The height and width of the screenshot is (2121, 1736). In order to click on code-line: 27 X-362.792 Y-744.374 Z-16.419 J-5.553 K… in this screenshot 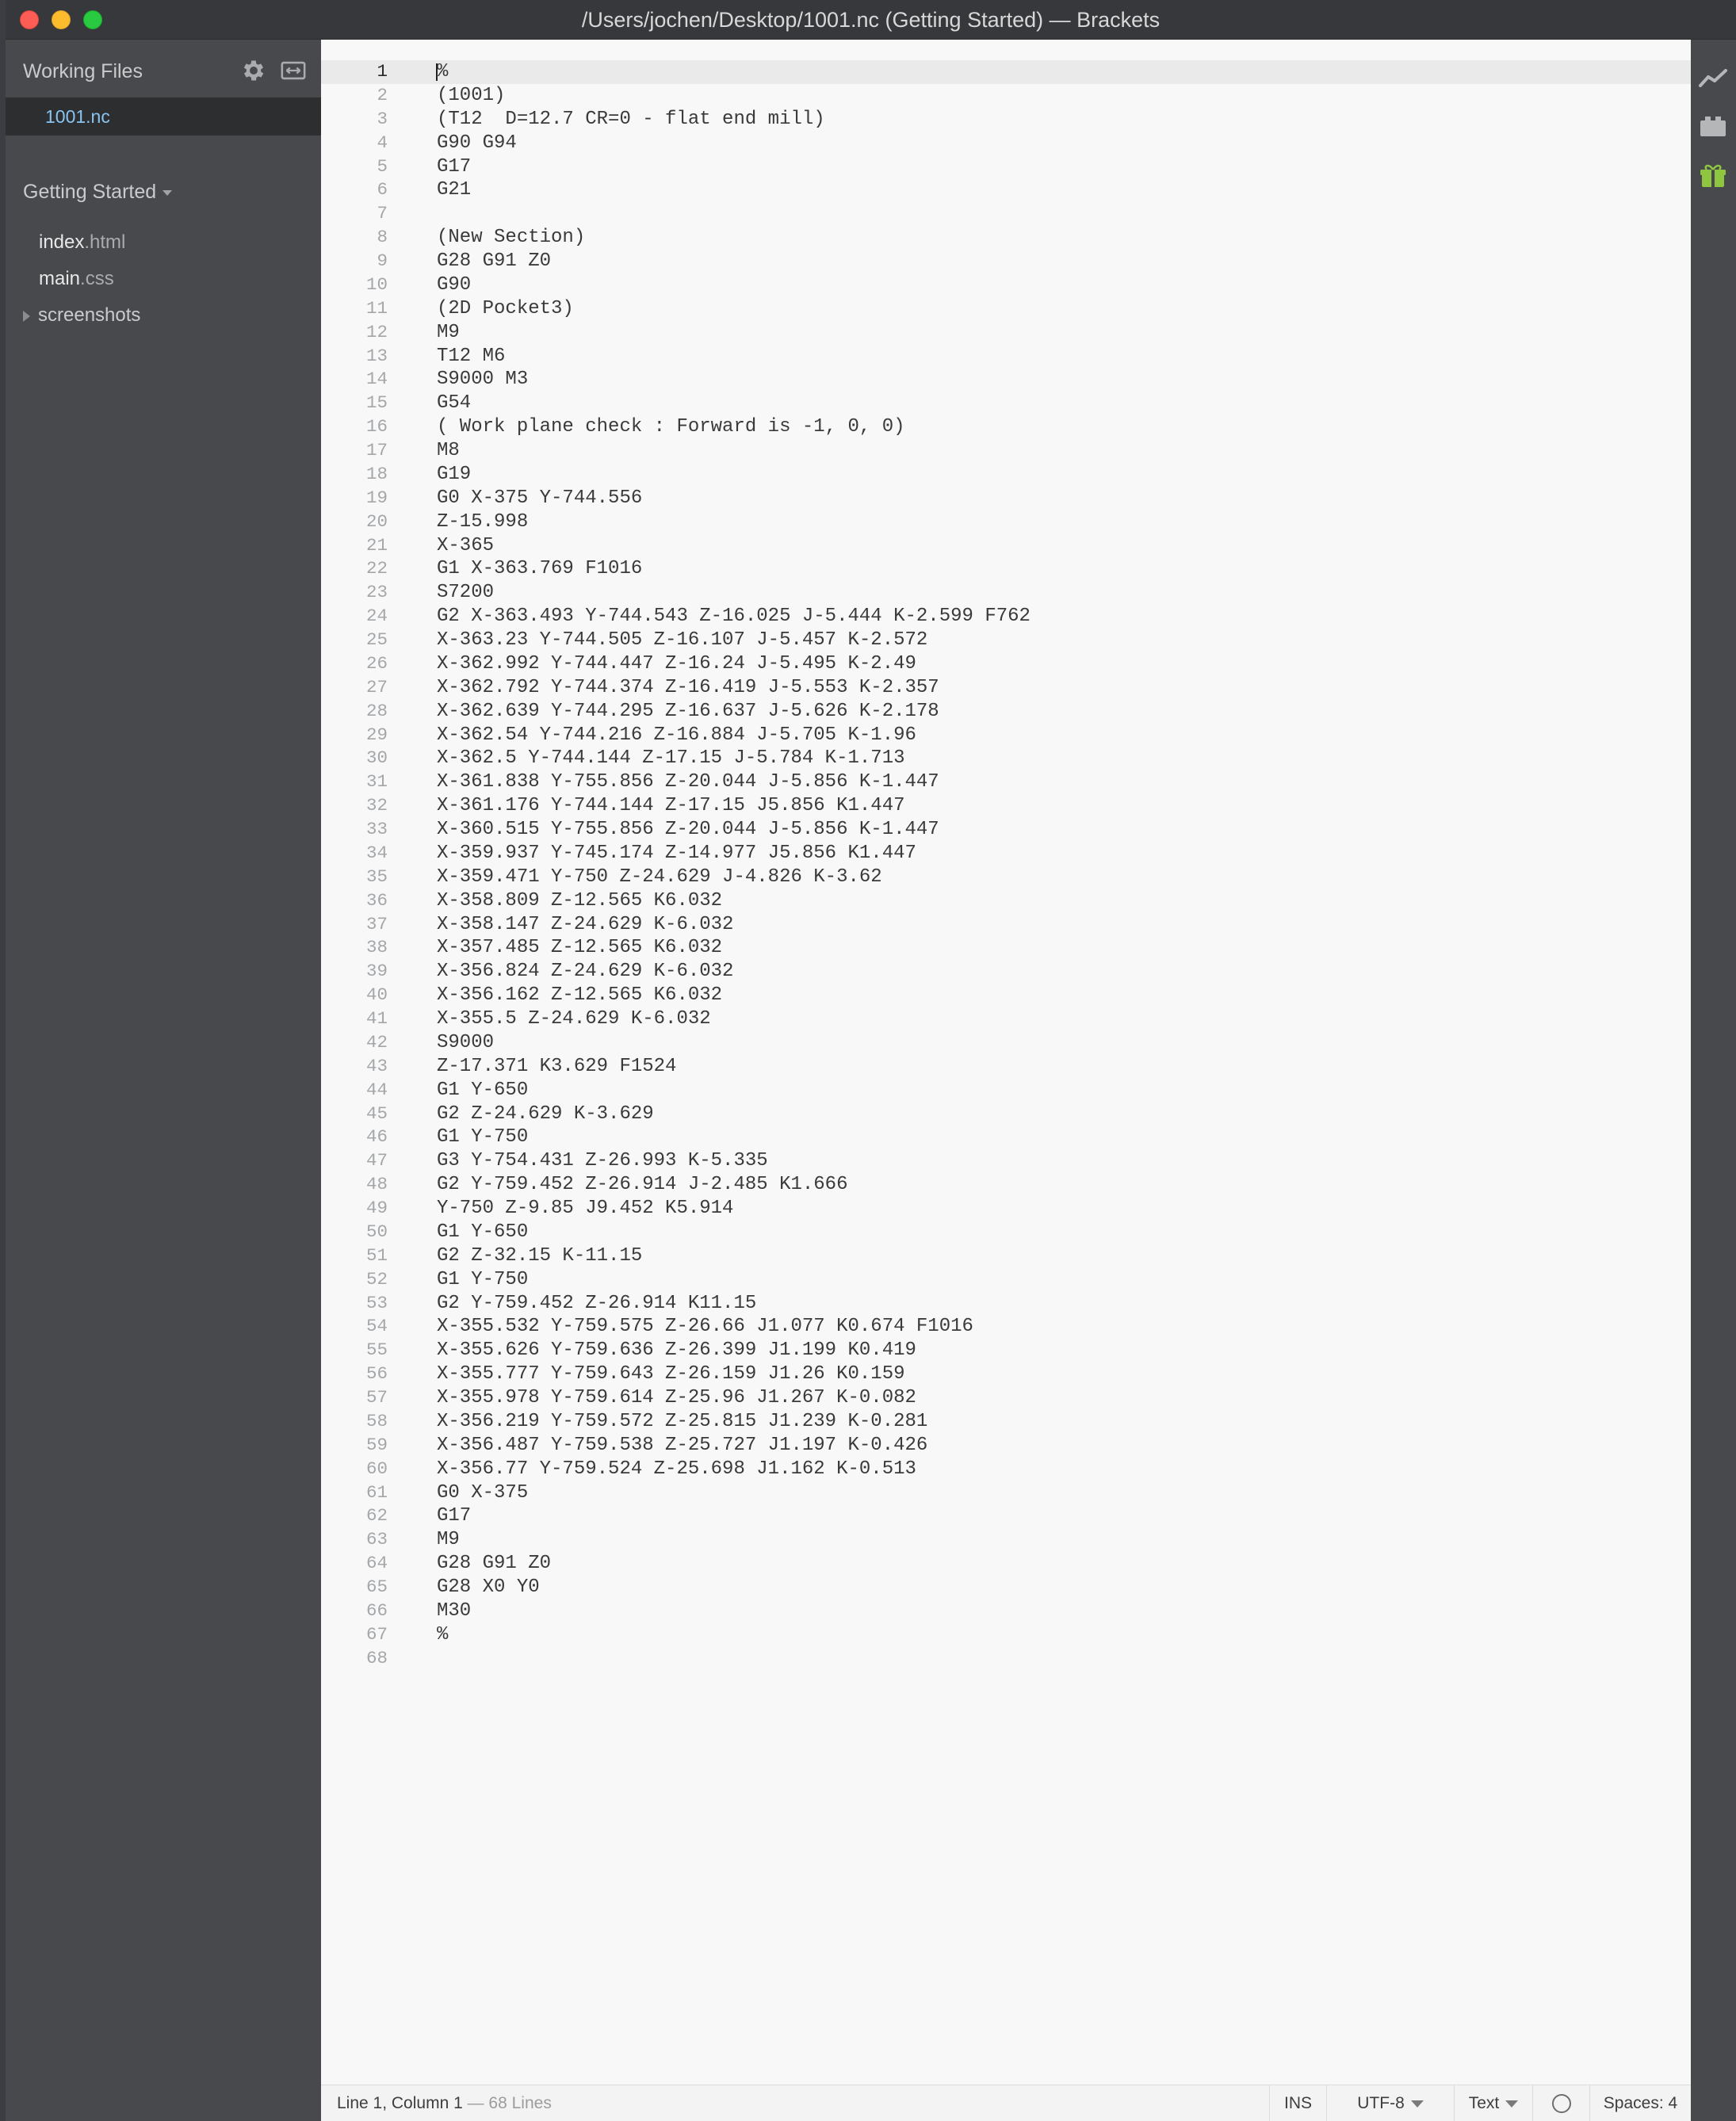, I will do `click(1006, 688)`.